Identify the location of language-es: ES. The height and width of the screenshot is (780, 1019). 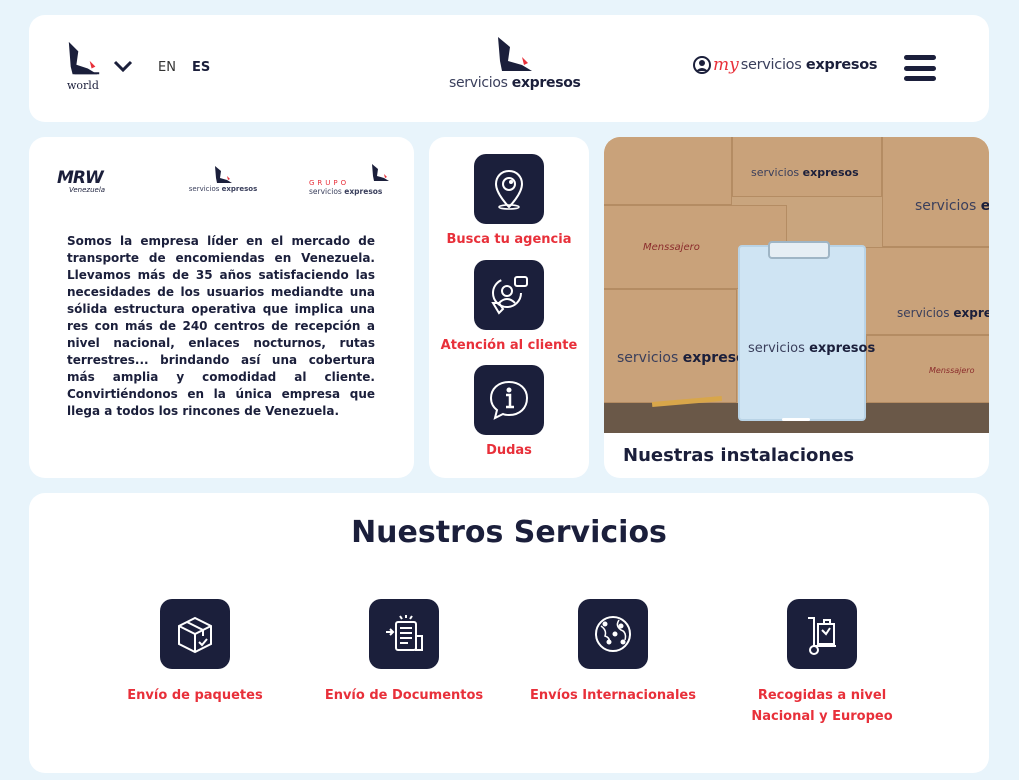
(201, 67).